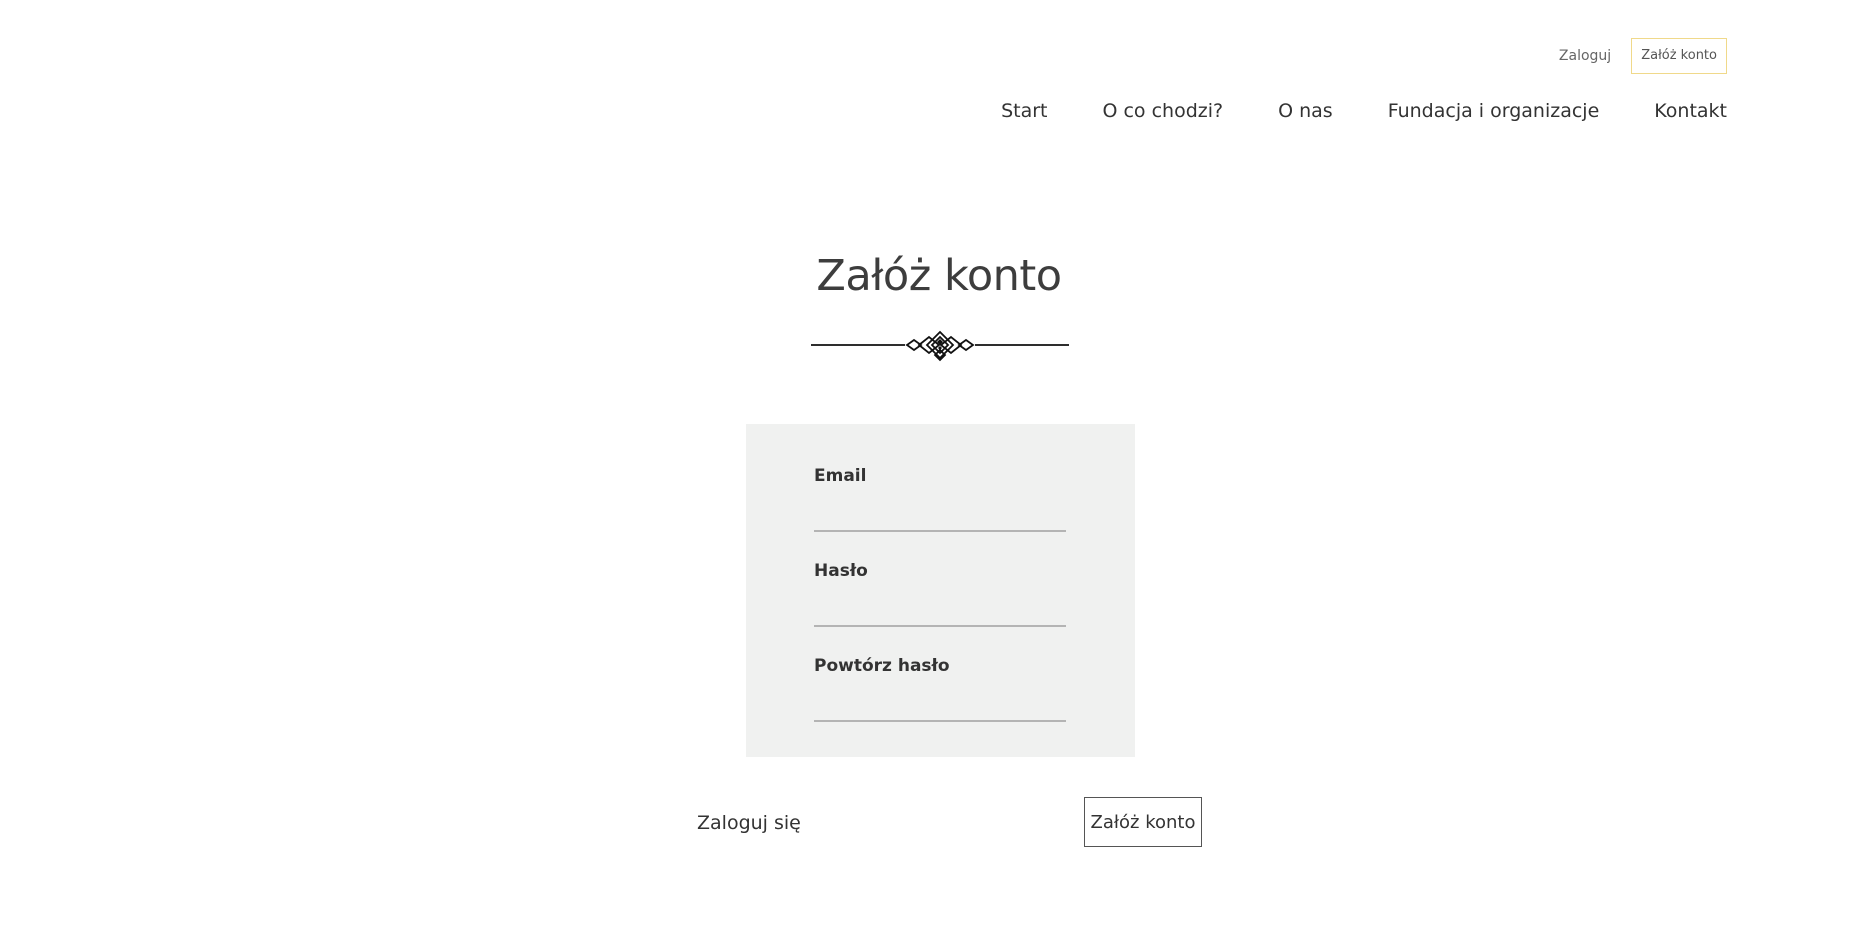 The width and height of the screenshot is (1858, 946). I want to click on repeat-password-label: Powtórz hasło, so click(882, 666).